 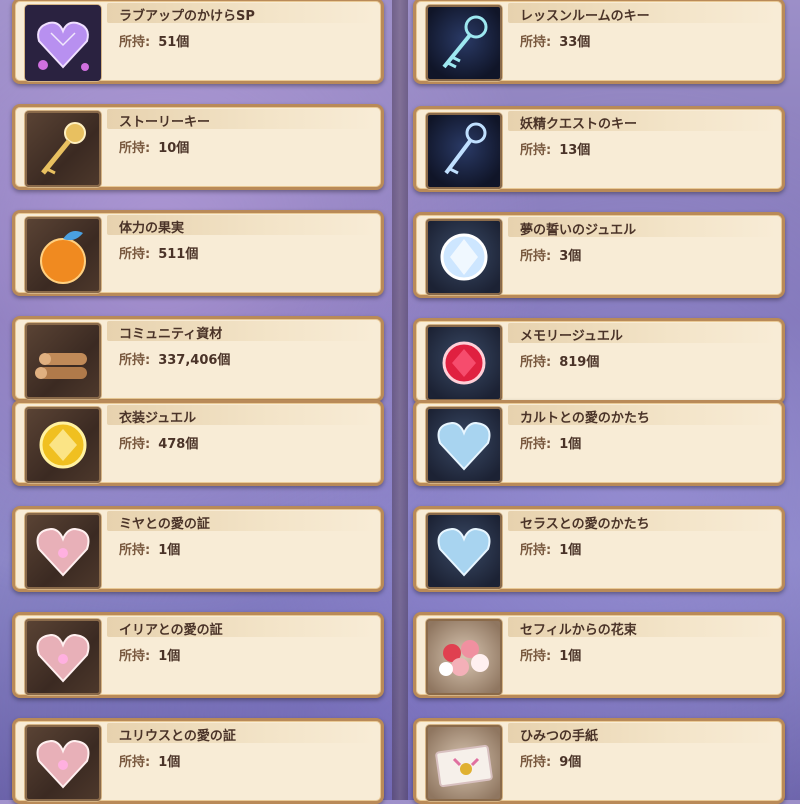 What do you see at coordinates (178, 254) in the screenshot?
I see `quantity-value: 511個` at bounding box center [178, 254].